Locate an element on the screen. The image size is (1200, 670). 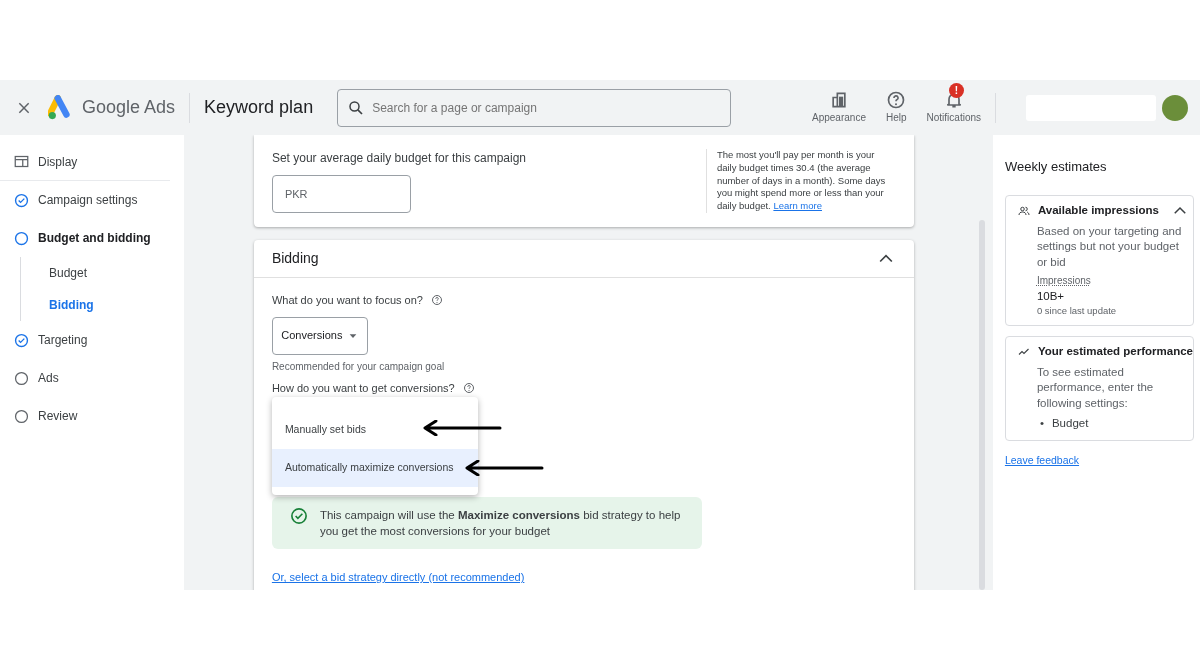
card-text: Based on your targeting and settings but not your budget or bid is located at coordinates (1109, 246).